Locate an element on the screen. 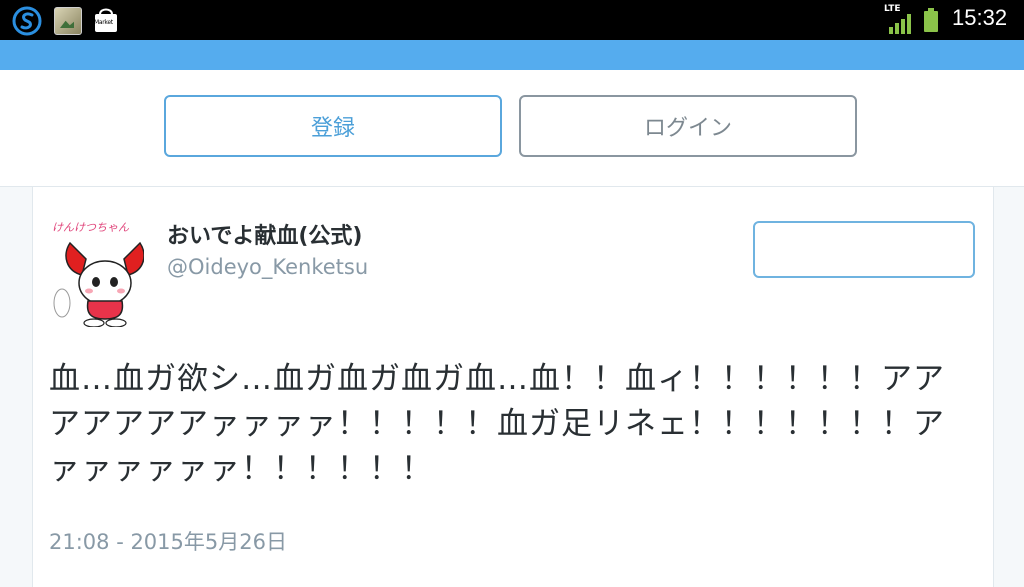 The width and height of the screenshot is (1024, 587). header-band is located at coordinates (512, 55).